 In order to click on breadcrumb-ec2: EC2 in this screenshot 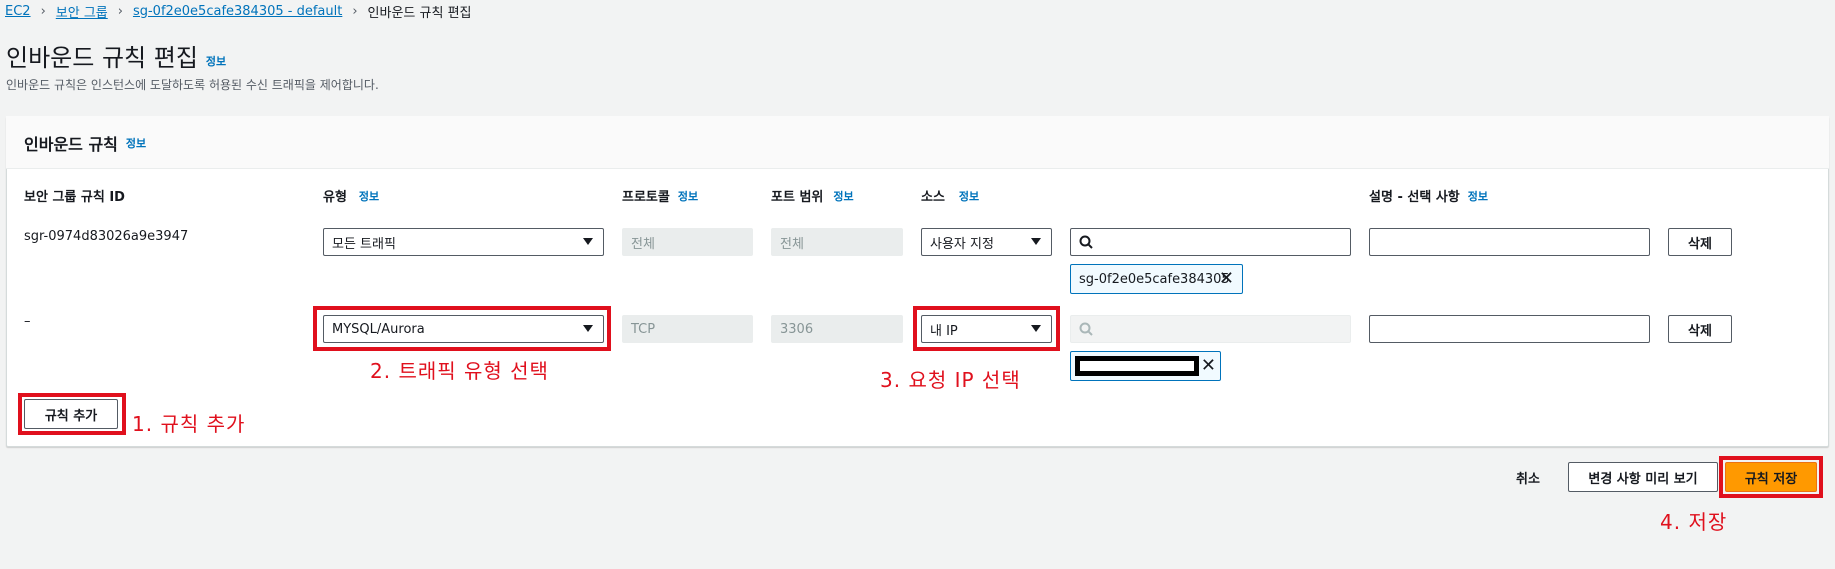, I will do `click(18, 11)`.